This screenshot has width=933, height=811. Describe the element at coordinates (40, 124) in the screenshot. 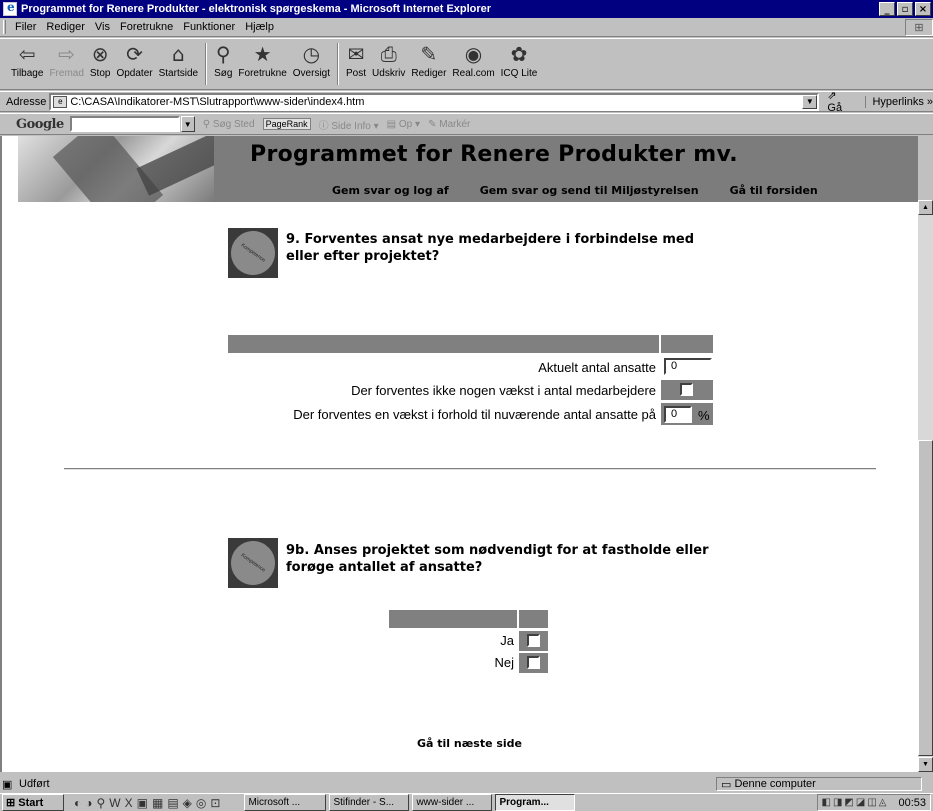

I see `google-logo: Google` at that location.